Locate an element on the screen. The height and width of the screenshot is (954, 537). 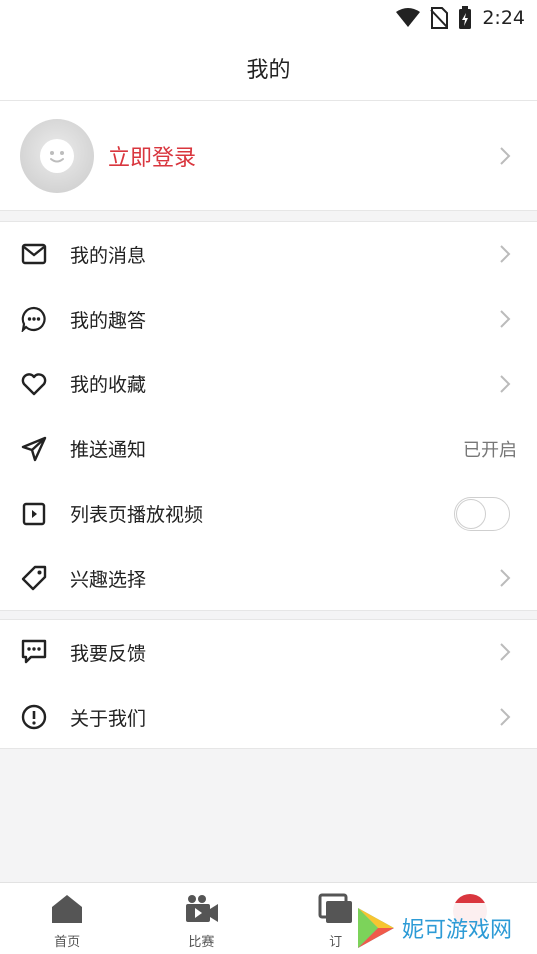
toggle-knob is located at coordinates (471, 513).